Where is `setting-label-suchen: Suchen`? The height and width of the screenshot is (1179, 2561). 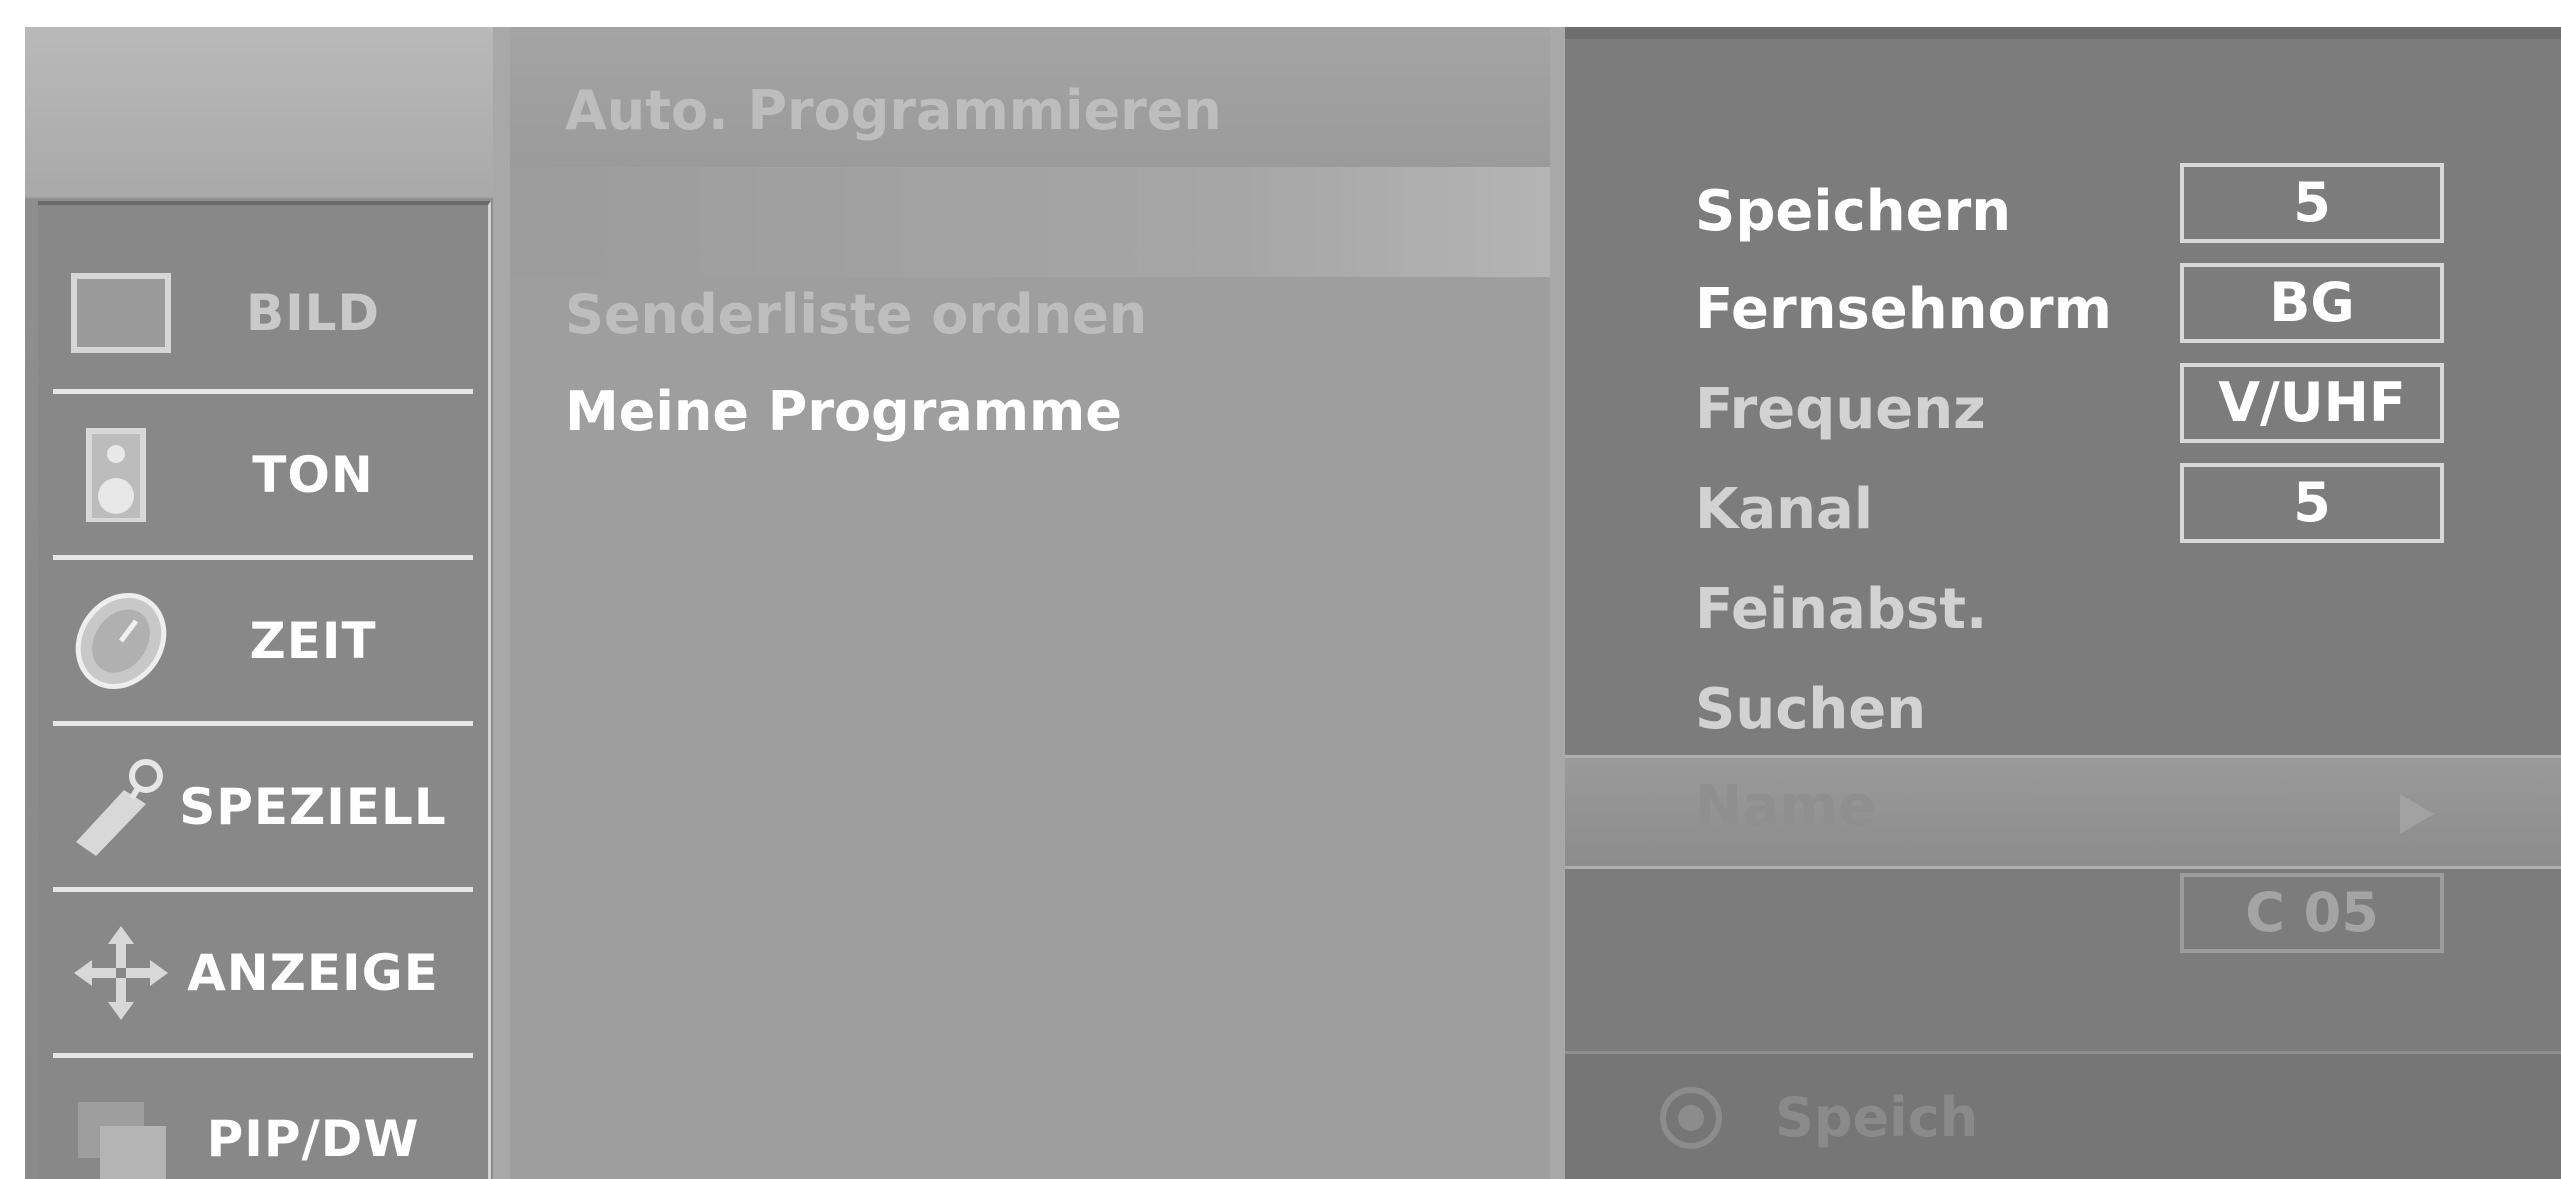 setting-label-suchen: Suchen is located at coordinates (1810, 709).